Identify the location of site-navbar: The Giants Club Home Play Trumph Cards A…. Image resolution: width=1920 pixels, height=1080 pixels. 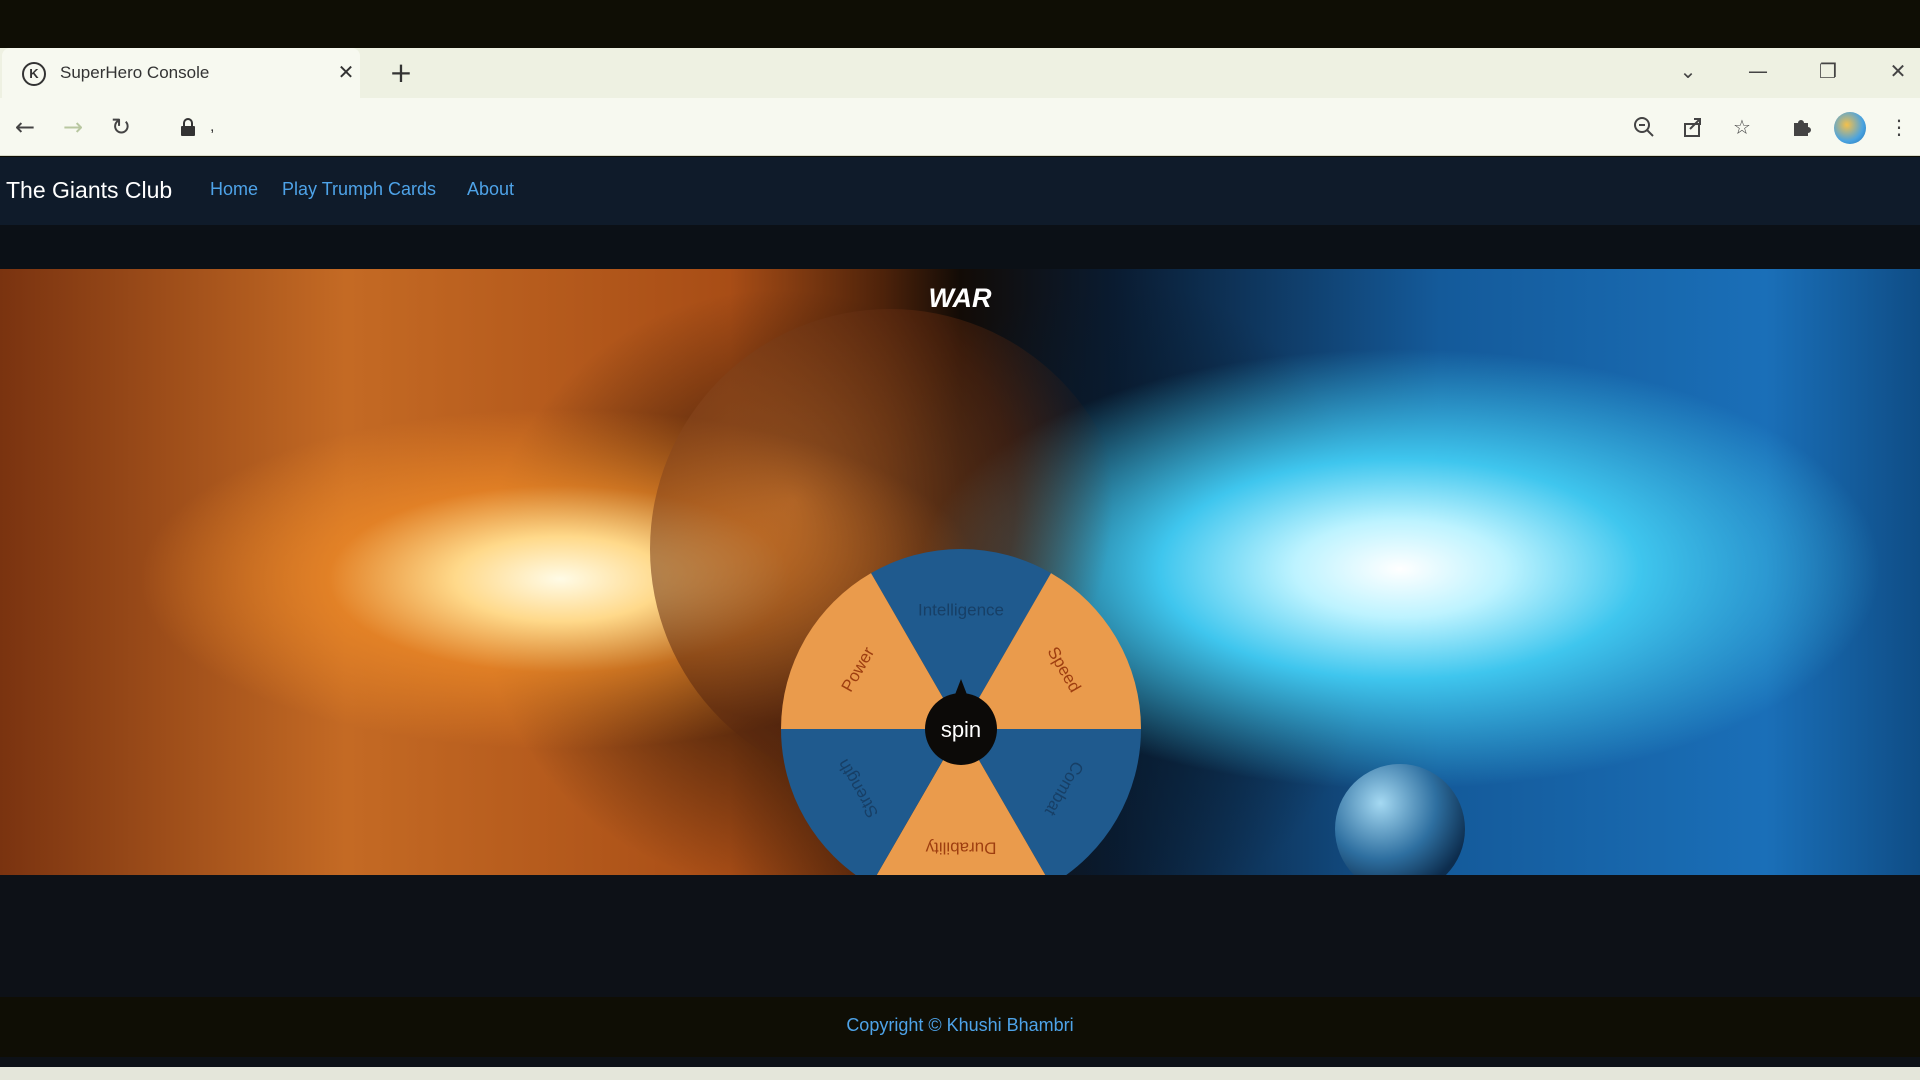
(960, 191).